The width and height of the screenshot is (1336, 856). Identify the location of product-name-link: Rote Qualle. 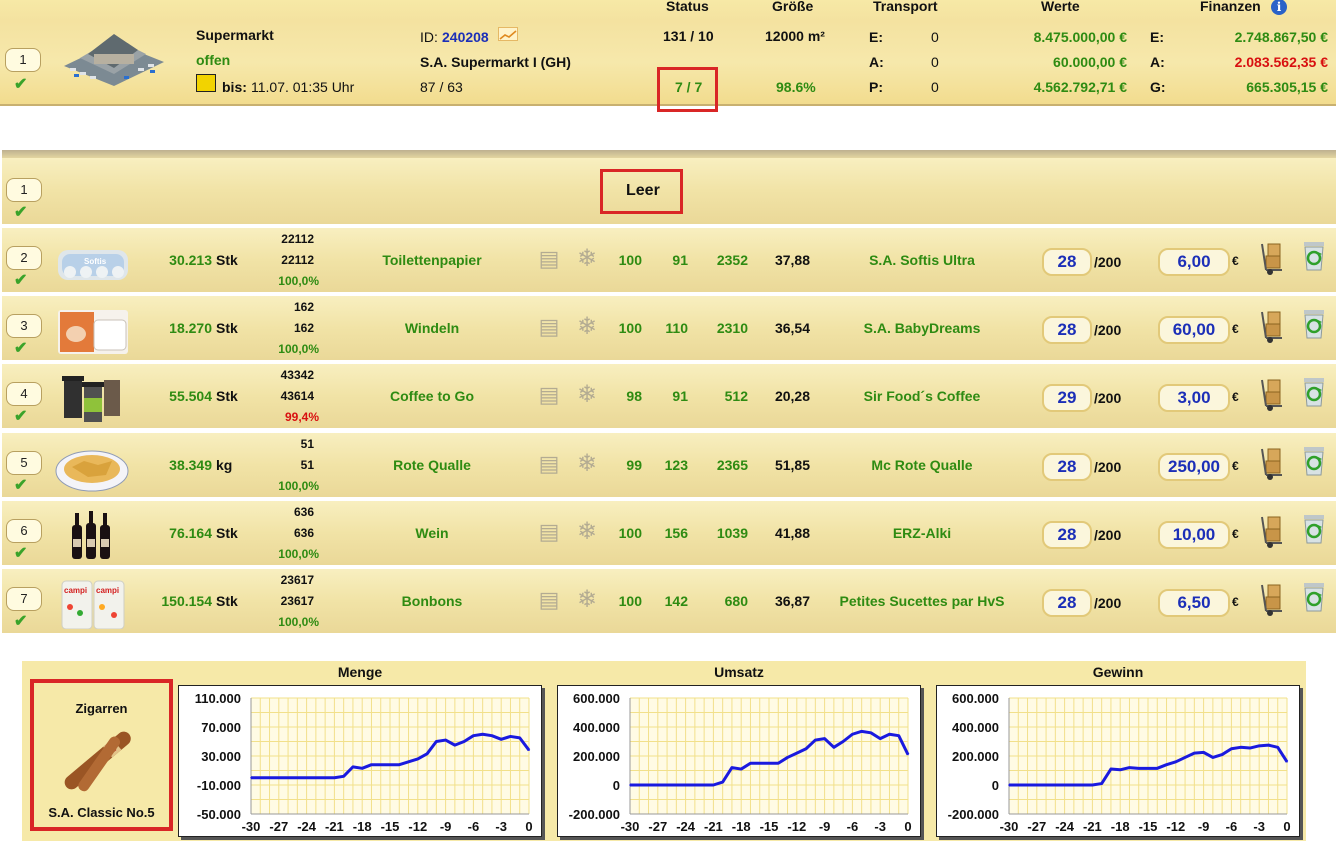
(432, 465).